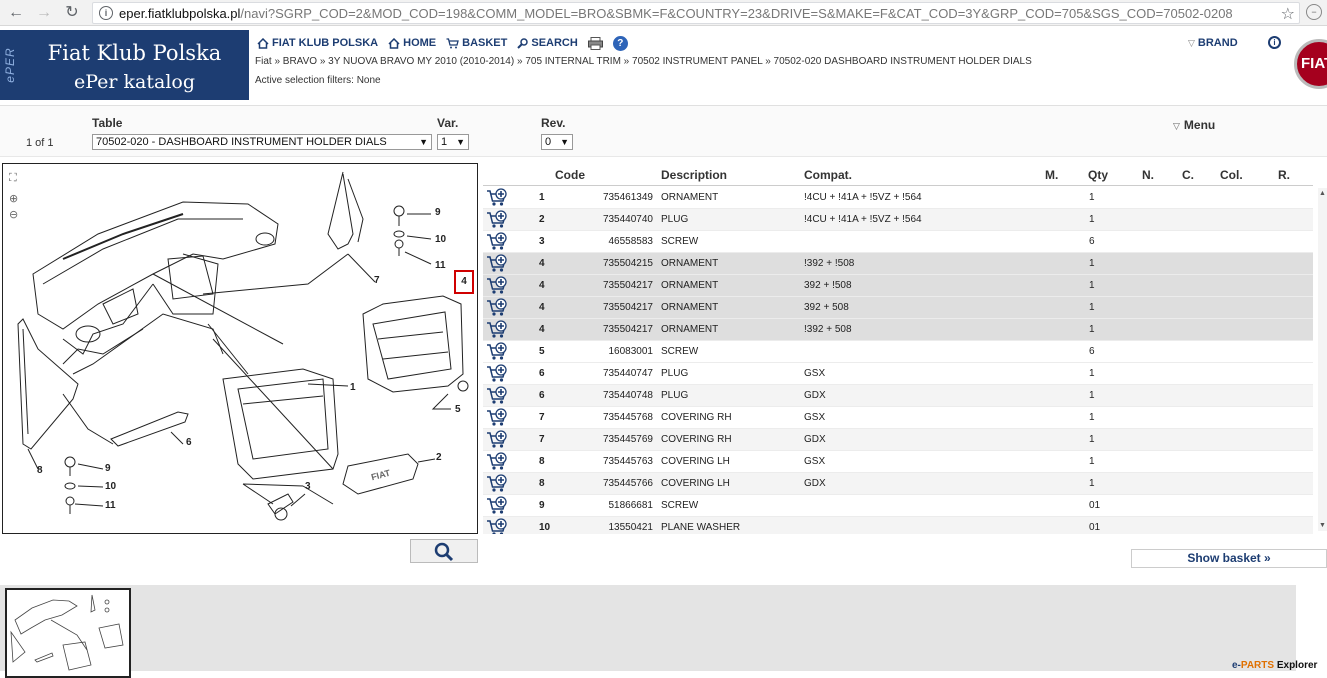 This screenshot has height=678, width=1327. Describe the element at coordinates (694, 175) in the screenshot. I see `col-description: Description` at that location.